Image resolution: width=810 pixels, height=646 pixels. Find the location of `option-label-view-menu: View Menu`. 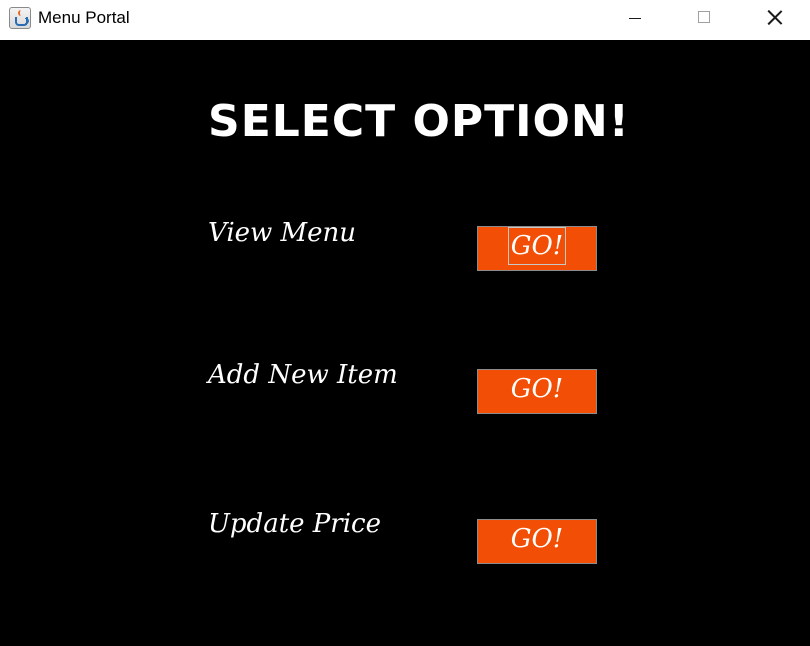

option-label-view-menu: View Menu is located at coordinates (282, 233).